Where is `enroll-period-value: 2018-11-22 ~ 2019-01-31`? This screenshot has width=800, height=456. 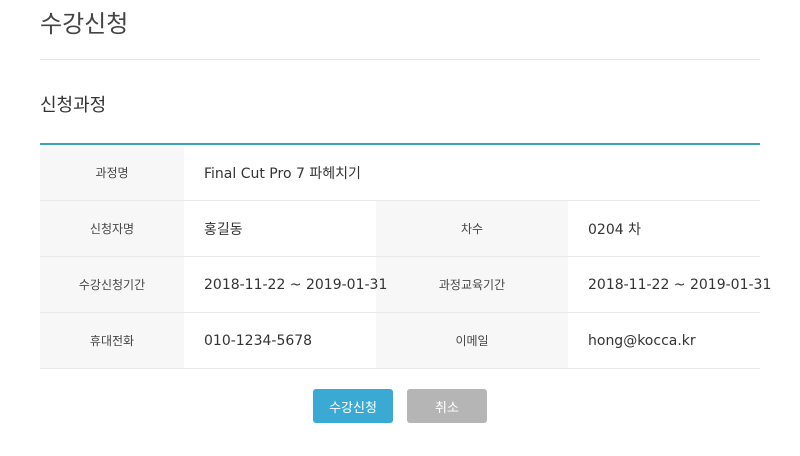
enroll-period-value: 2018-11-22 ~ 2019-01-31 is located at coordinates (285, 284).